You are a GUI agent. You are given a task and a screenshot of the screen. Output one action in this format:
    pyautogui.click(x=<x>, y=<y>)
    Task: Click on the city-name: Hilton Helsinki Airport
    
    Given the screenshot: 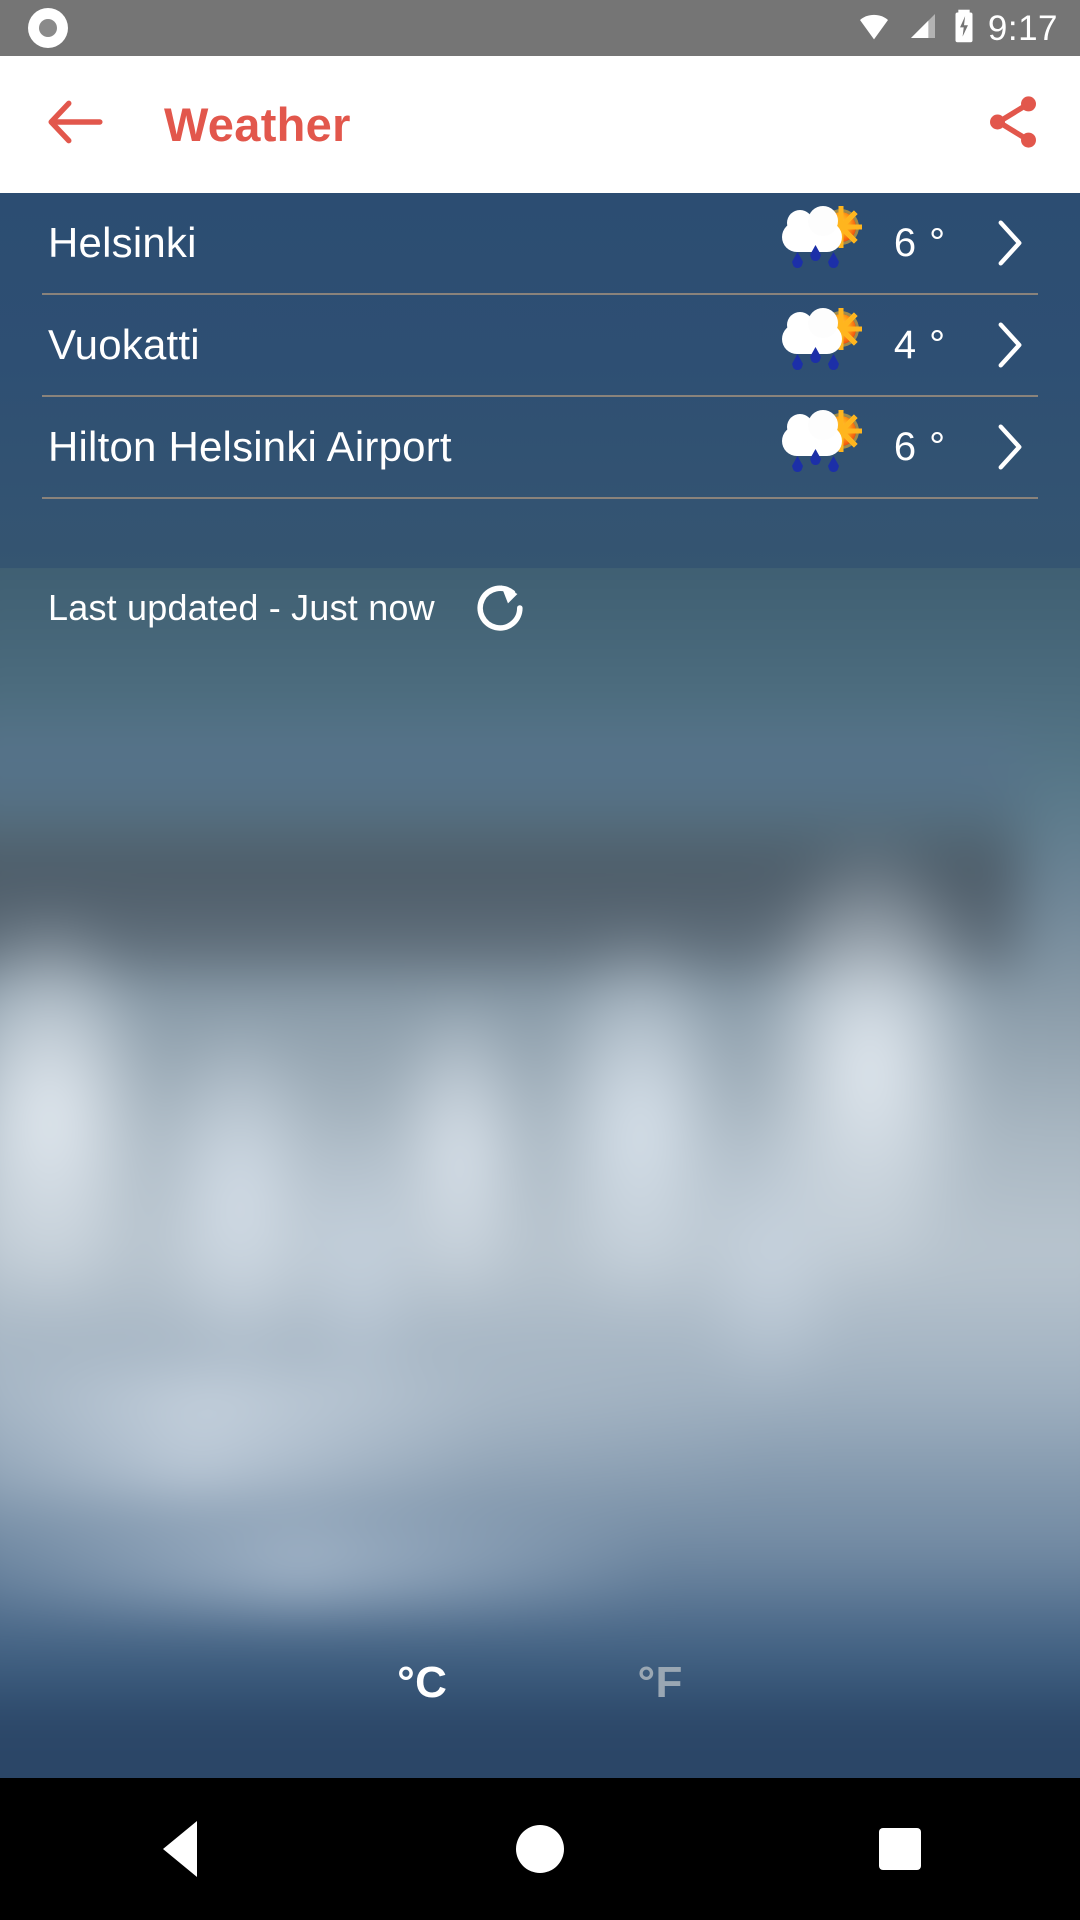 What is the action you would take?
    pyautogui.click(x=250, y=446)
    